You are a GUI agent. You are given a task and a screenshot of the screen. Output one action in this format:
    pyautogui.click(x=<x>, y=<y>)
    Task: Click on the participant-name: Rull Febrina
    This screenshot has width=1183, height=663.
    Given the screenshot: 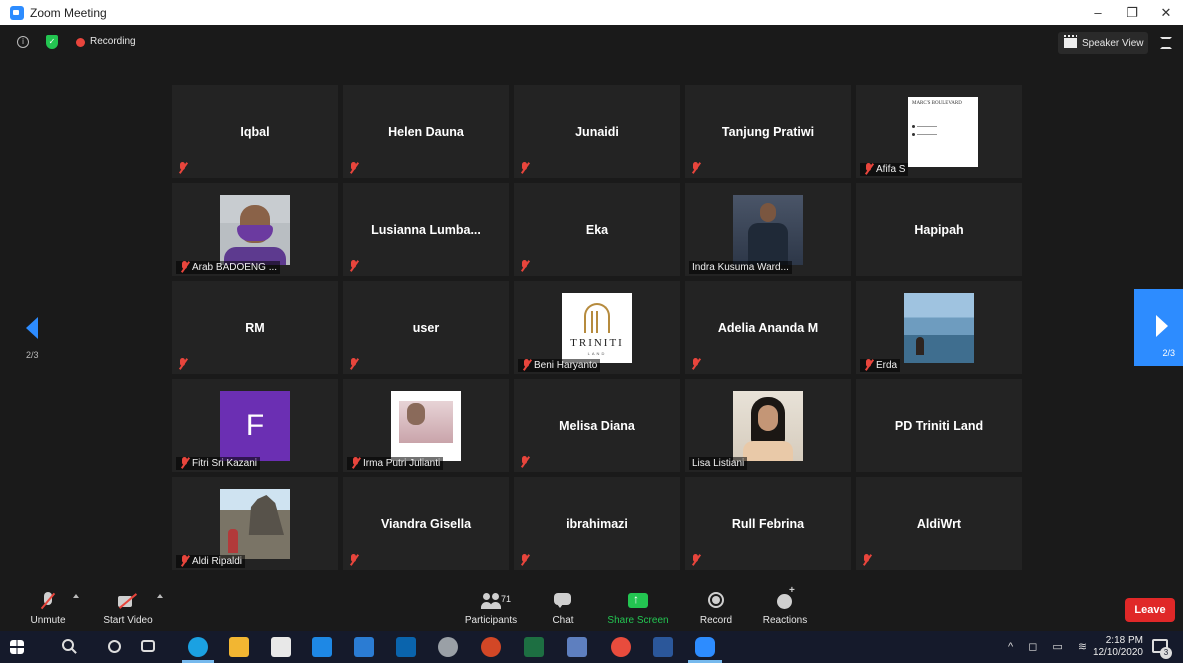 What is the action you would take?
    pyautogui.click(x=768, y=523)
    